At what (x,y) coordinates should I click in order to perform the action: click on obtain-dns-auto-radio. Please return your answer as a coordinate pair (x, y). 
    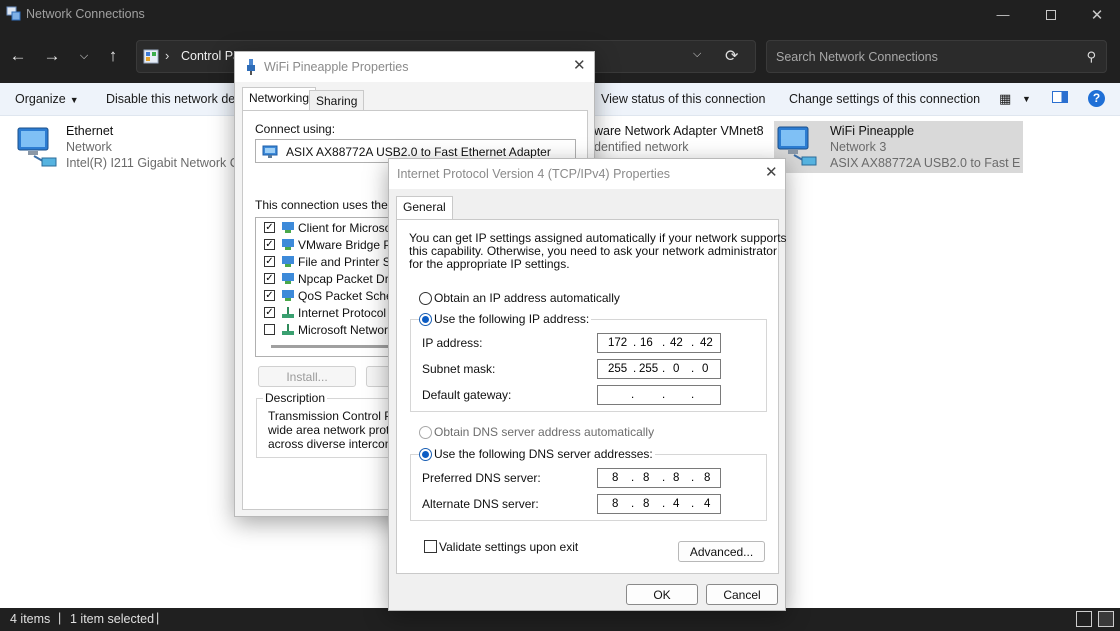
    Looking at the image, I should click on (425, 432).